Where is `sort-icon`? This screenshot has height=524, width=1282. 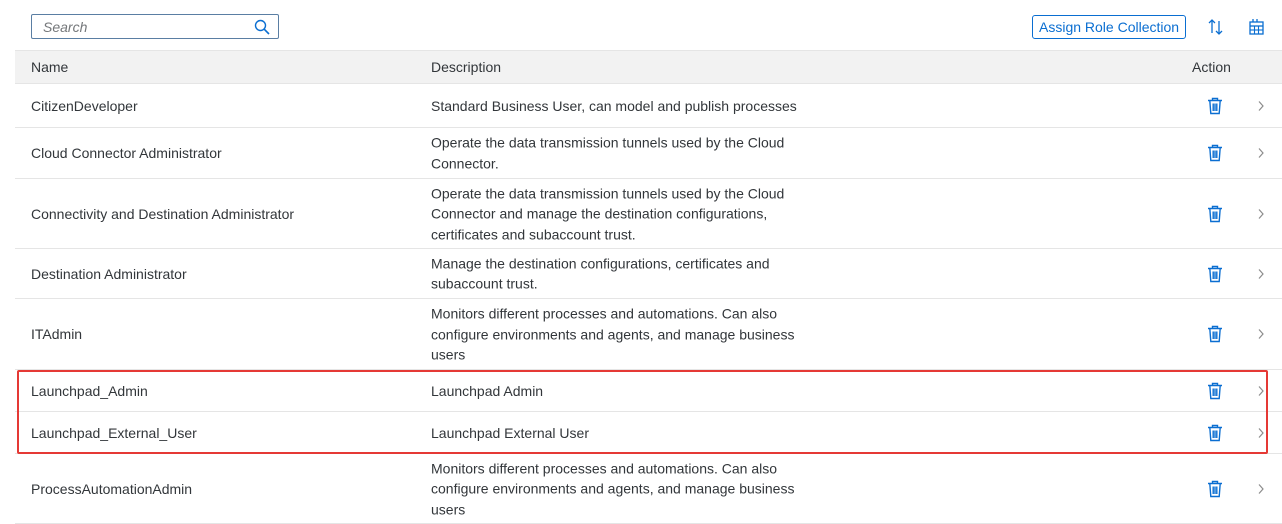
sort-icon is located at coordinates (1216, 27).